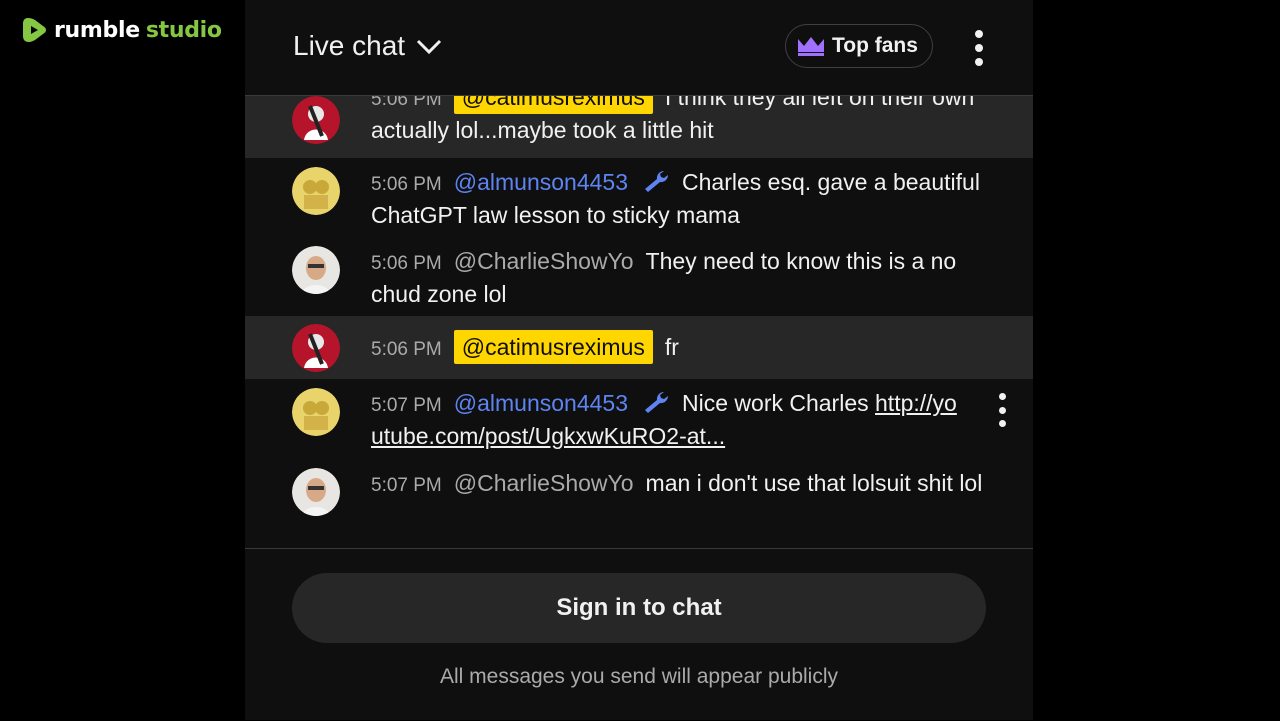 This screenshot has width=1280, height=721. What do you see at coordinates (349, 45) in the screenshot?
I see `chat-title: Live chat` at bounding box center [349, 45].